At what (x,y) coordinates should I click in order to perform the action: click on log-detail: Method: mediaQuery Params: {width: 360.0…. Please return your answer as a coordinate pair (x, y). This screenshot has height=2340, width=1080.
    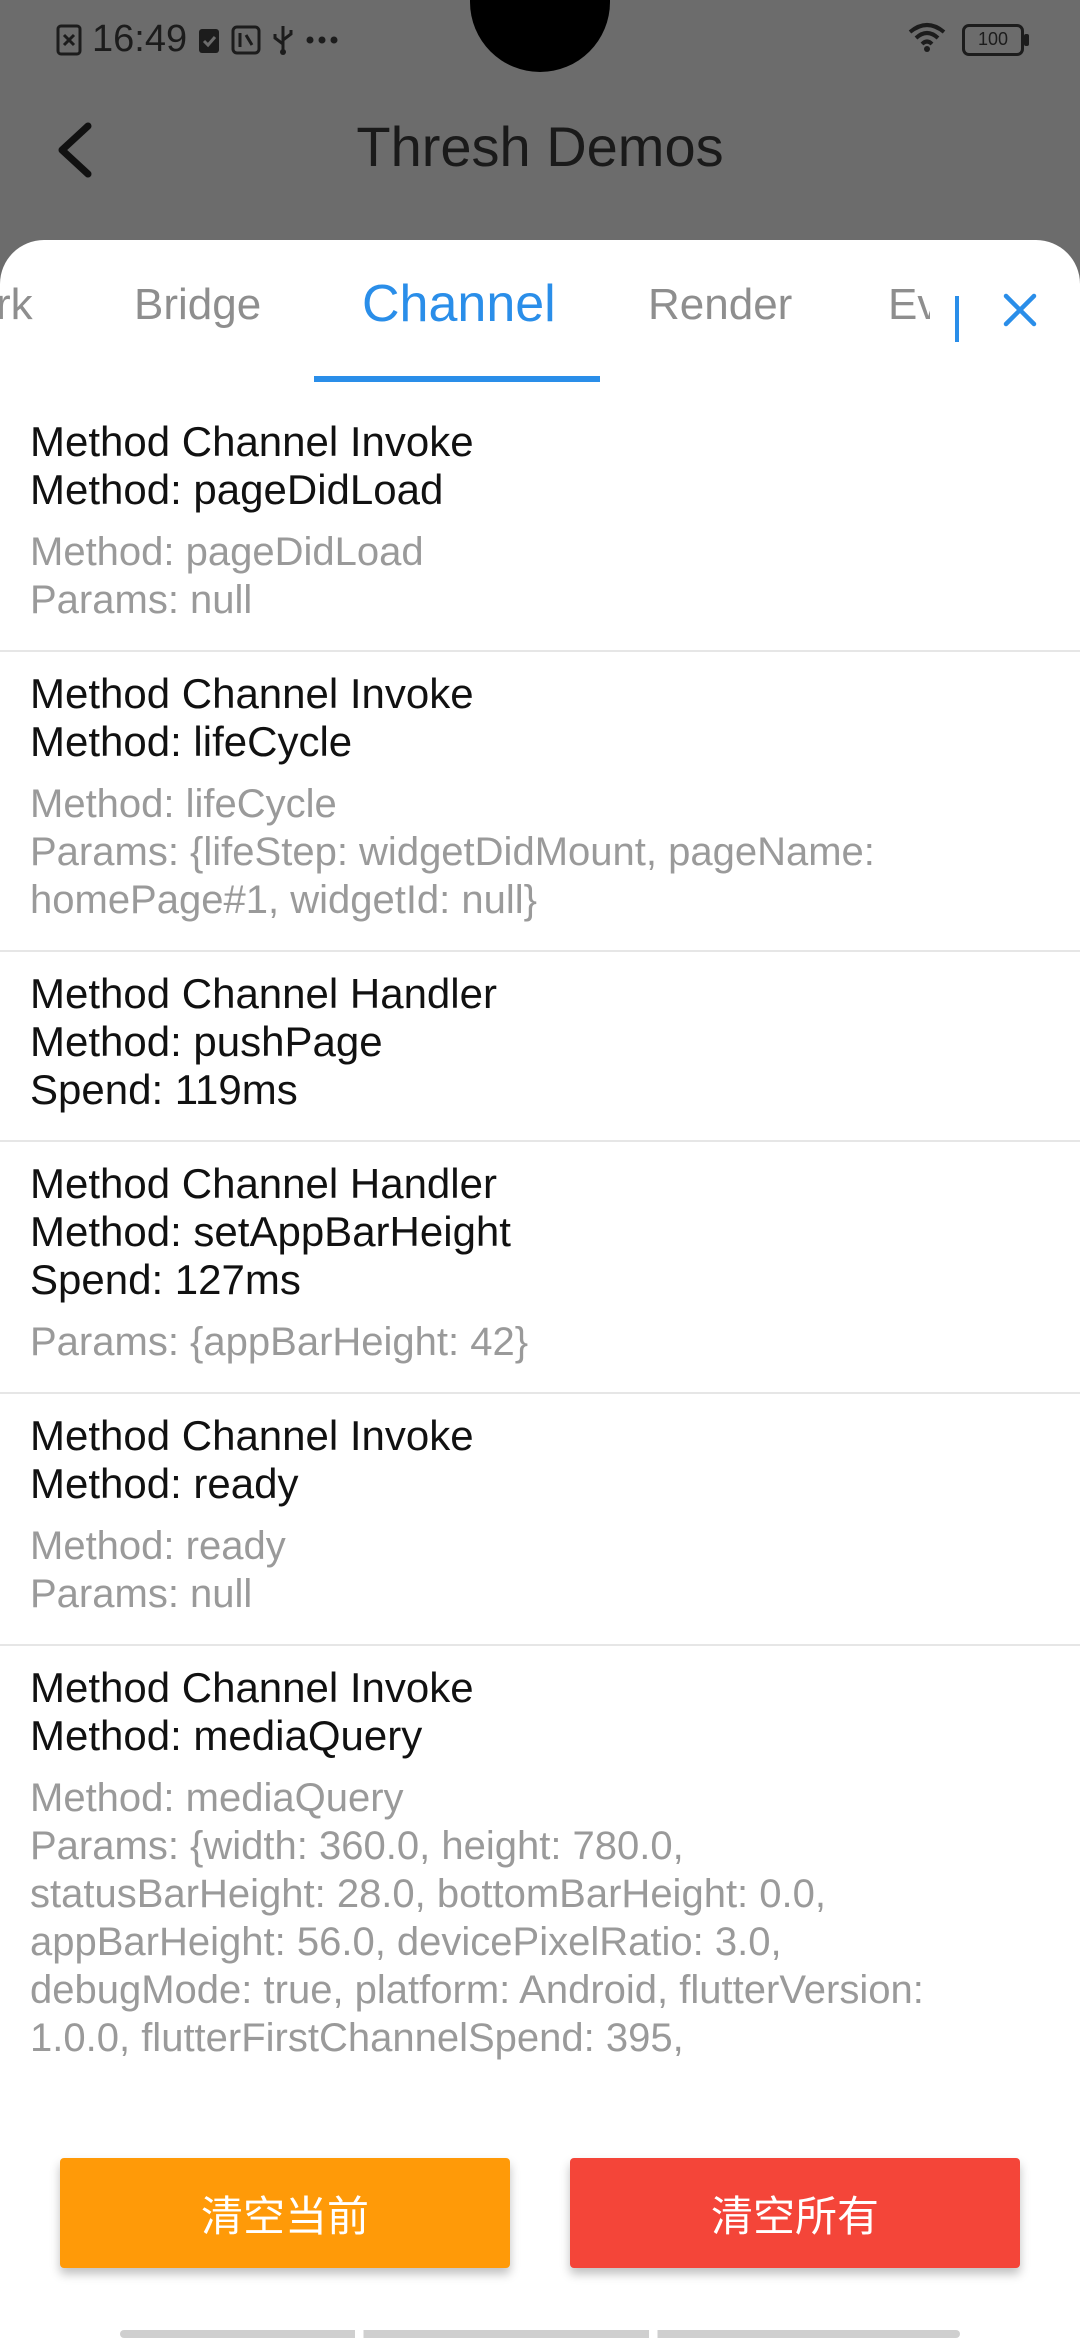
    Looking at the image, I should click on (477, 1918).